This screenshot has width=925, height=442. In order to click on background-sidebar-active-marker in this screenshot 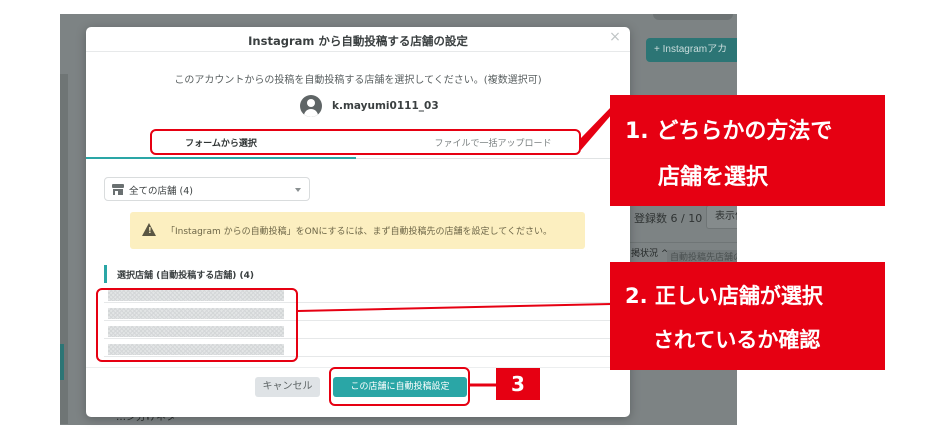, I will do `click(62, 362)`.